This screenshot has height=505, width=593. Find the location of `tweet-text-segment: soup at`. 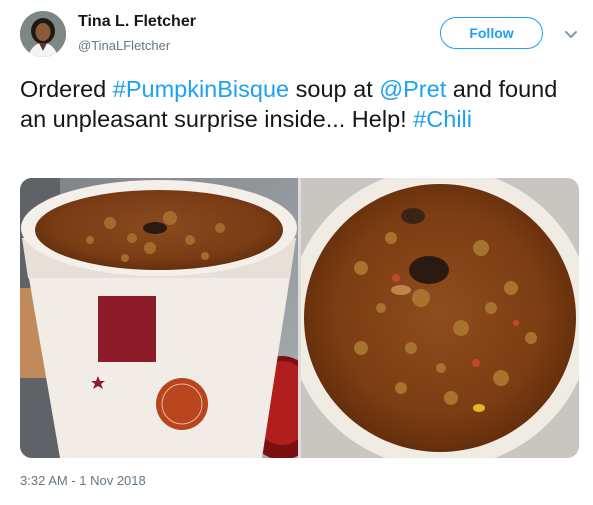

tweet-text-segment: soup at is located at coordinates (334, 89).